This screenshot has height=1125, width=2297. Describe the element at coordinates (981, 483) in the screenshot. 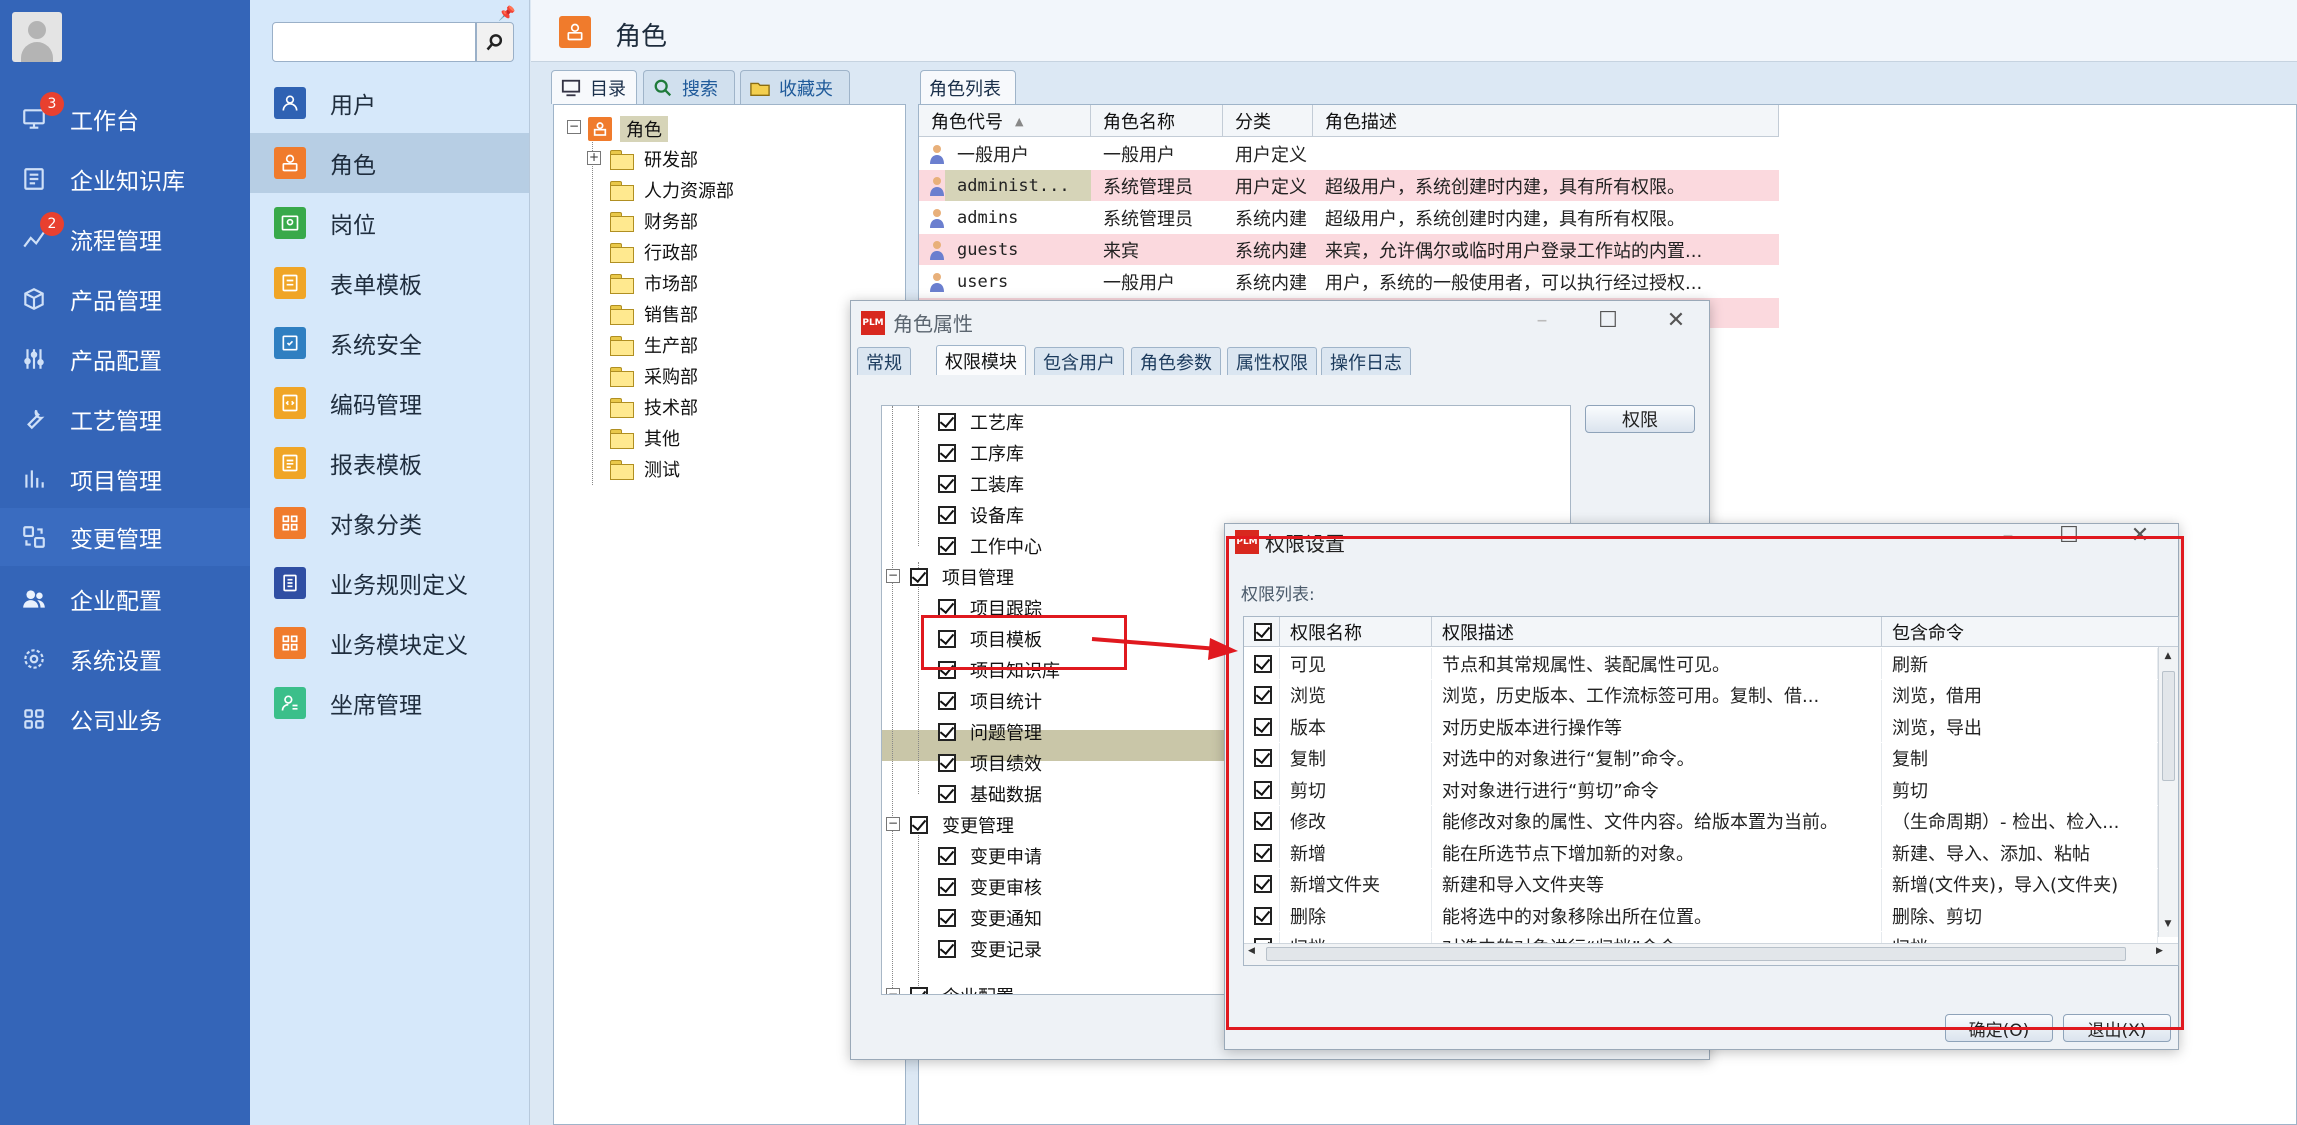

I see `permission-node: 工装库` at that location.